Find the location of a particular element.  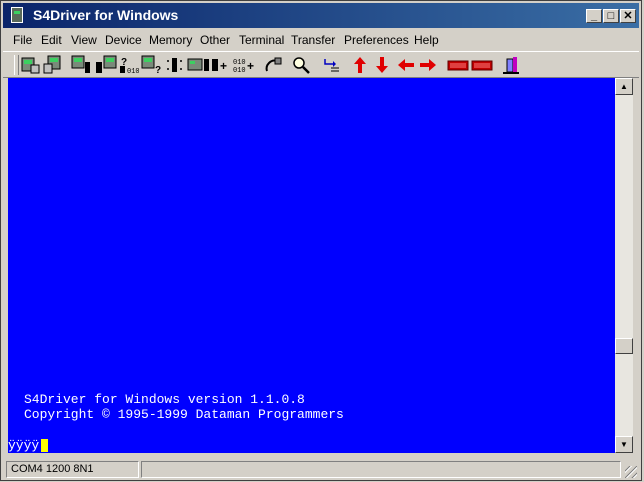

menu-file: File is located at coordinates (22, 40).